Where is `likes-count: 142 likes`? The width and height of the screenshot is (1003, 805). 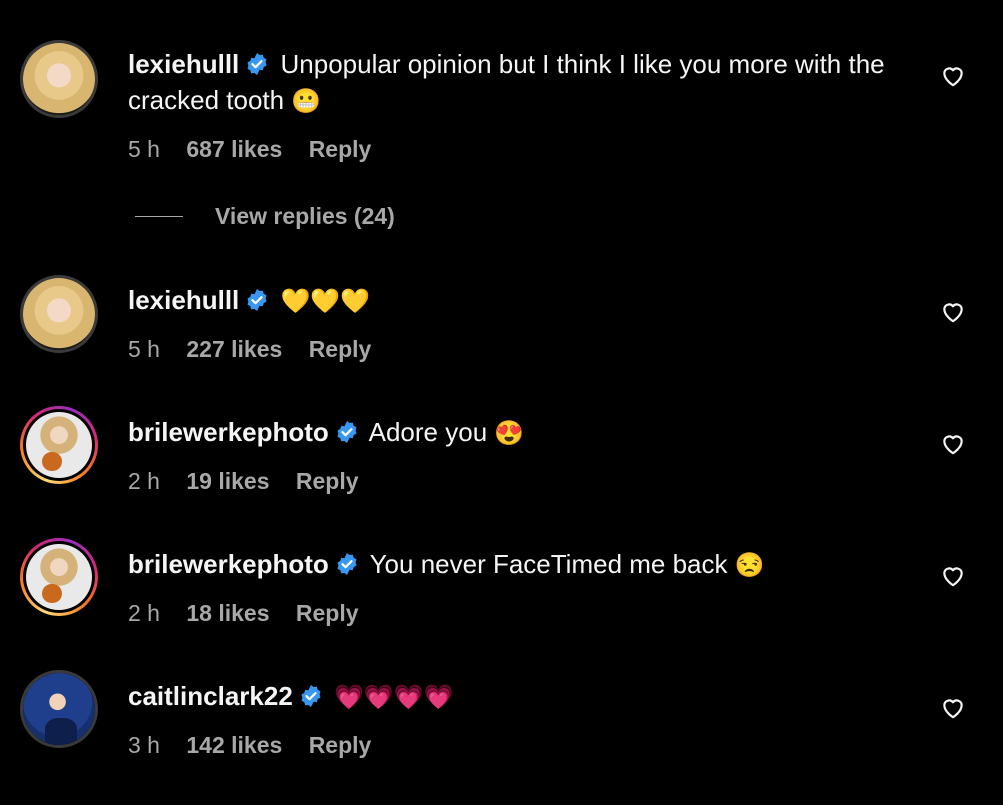
likes-count: 142 likes is located at coordinates (234, 745).